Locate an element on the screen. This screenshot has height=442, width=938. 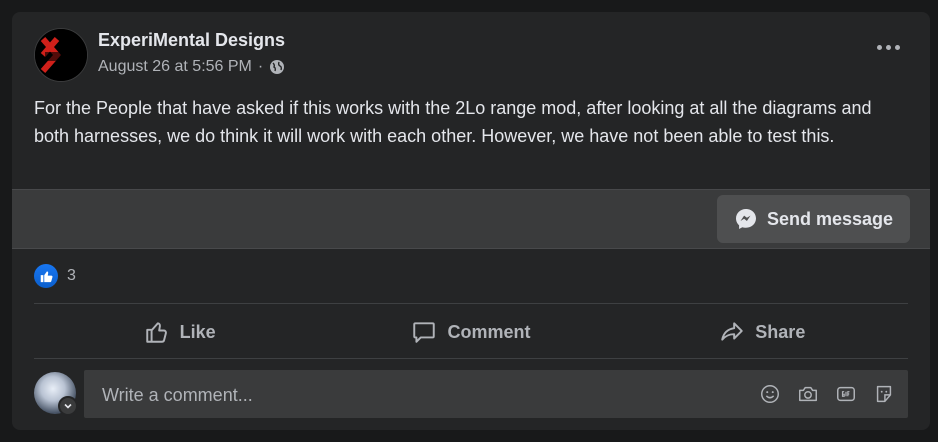
action-bar: Like Comment Share is located at coordinates (471, 332).